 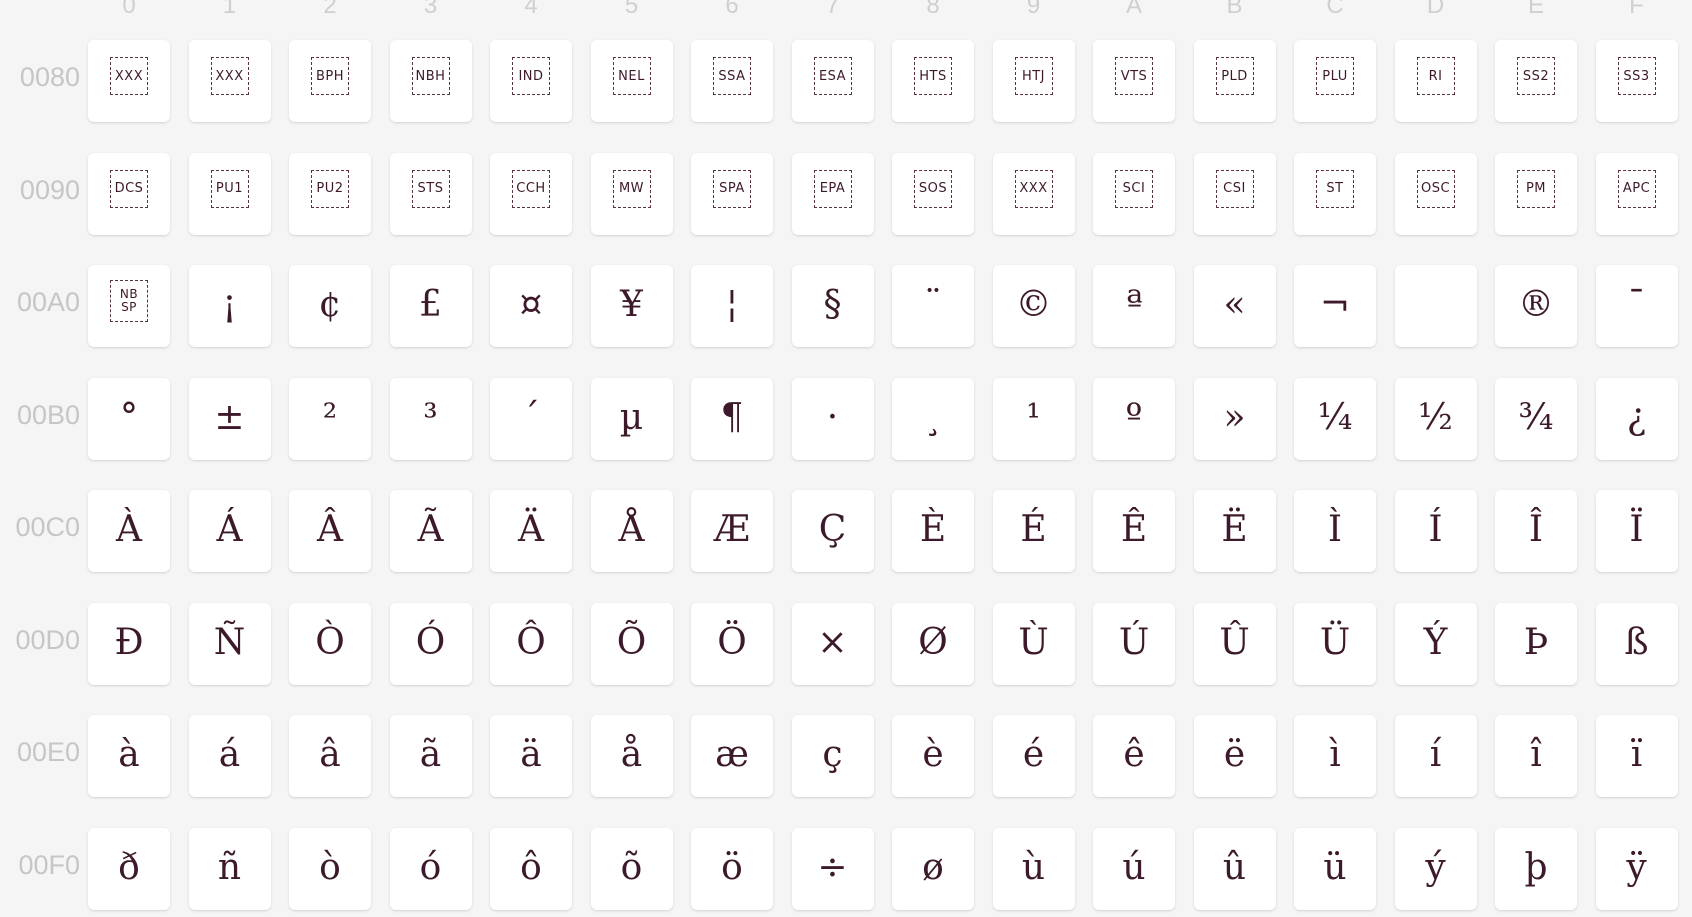 I want to click on char-cell-vts: VTS, so click(x=1134, y=81).